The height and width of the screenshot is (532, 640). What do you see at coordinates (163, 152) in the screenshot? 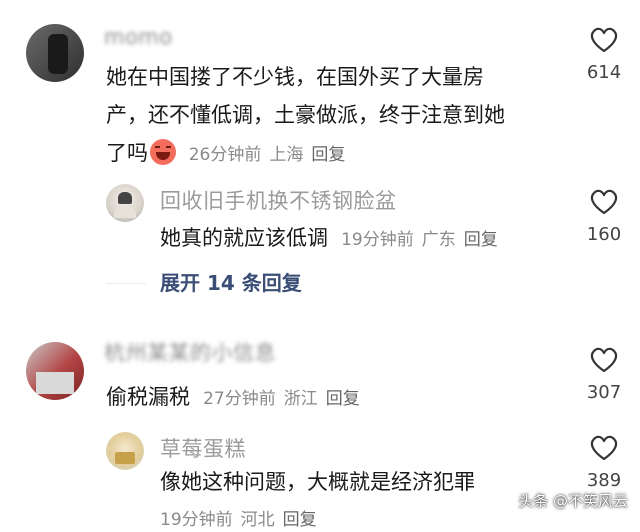
I see `emoji-icon` at bounding box center [163, 152].